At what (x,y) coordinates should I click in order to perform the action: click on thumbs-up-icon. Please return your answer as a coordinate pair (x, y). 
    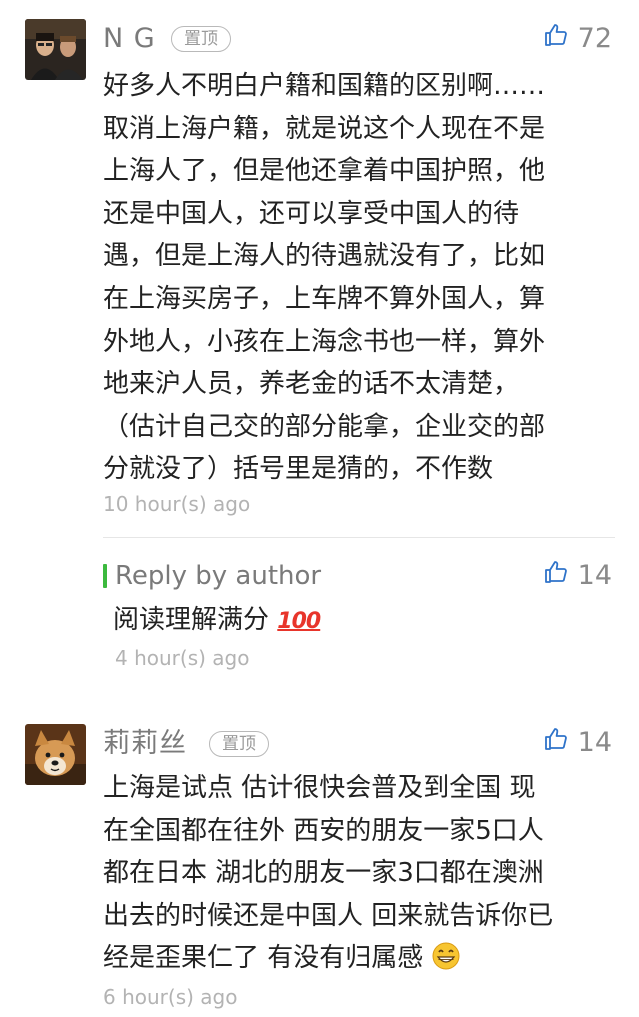
    Looking at the image, I should click on (556, 742).